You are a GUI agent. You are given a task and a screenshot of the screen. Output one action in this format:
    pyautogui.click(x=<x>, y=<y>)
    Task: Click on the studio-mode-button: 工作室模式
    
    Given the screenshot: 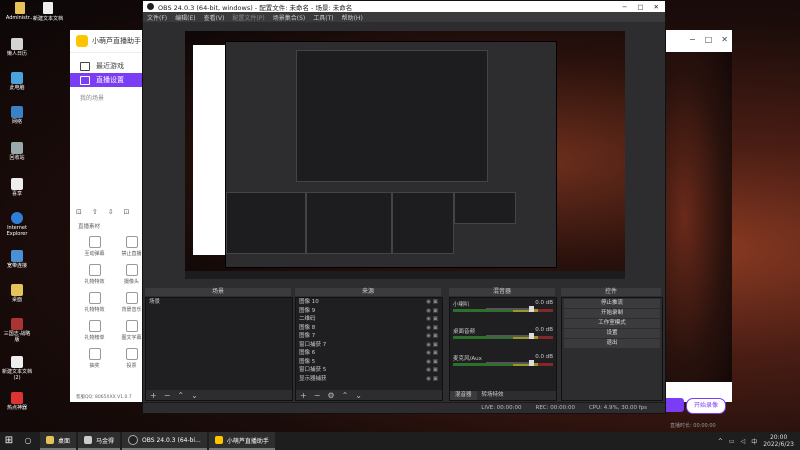 What is the action you would take?
    pyautogui.click(x=612, y=323)
    